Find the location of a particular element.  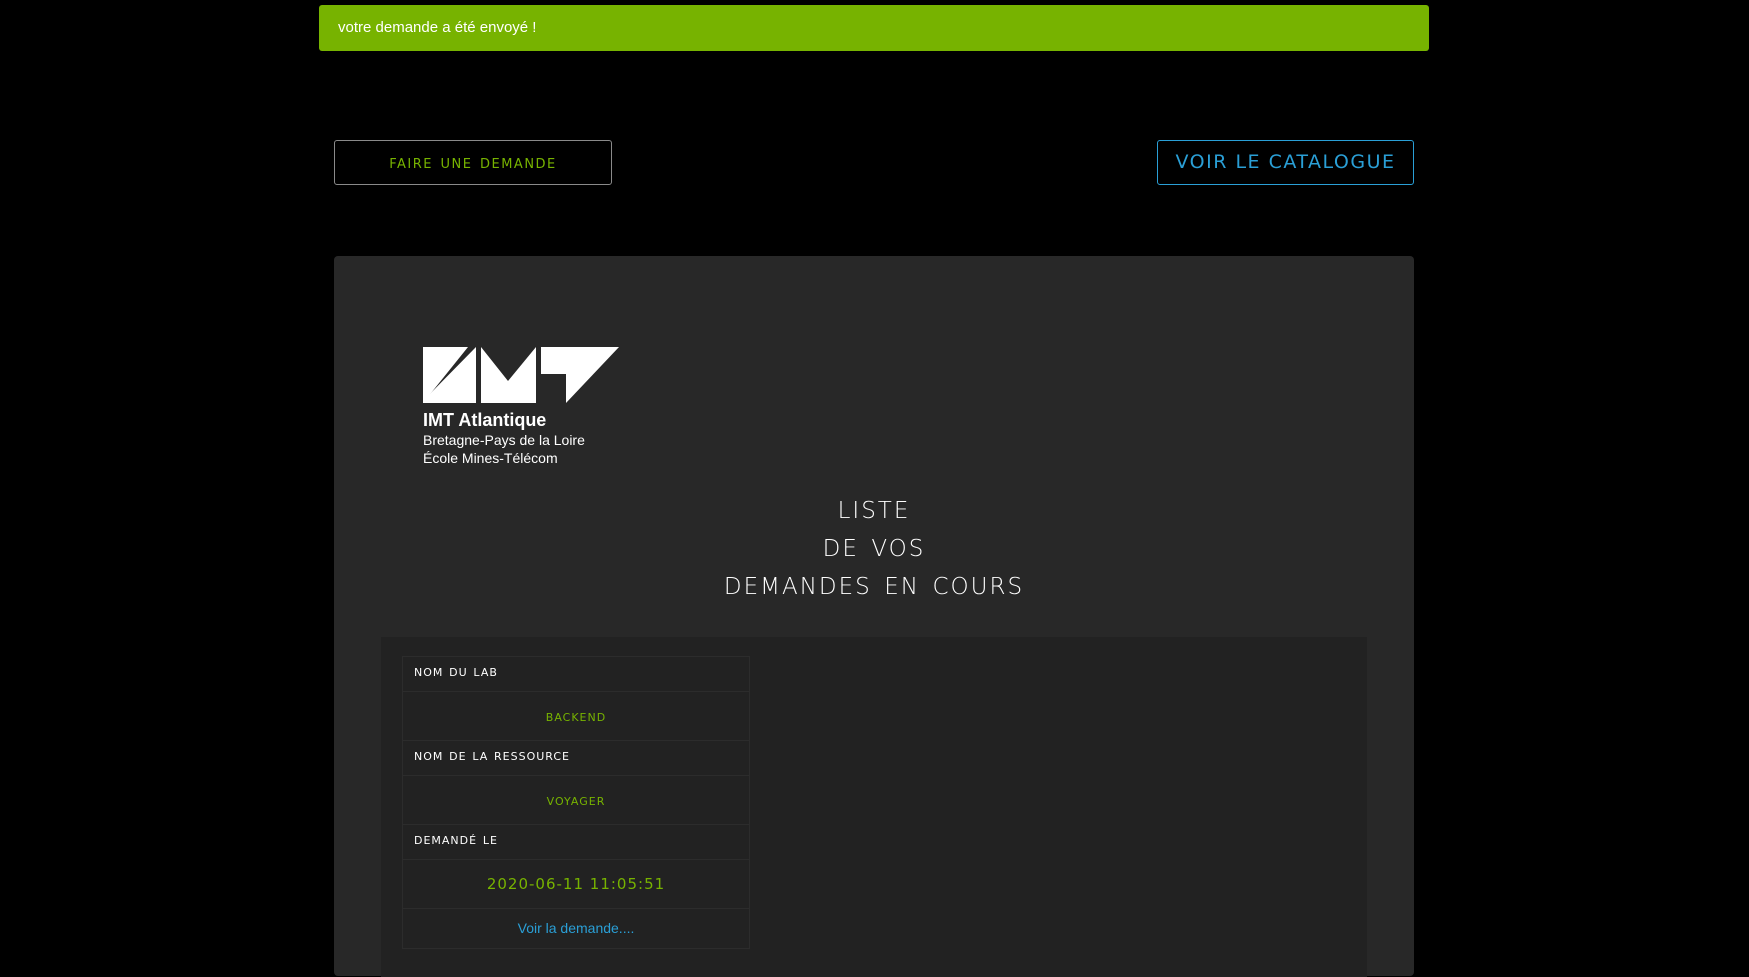

page-title: Liste de vos Demandes en cours is located at coordinates (874, 545).